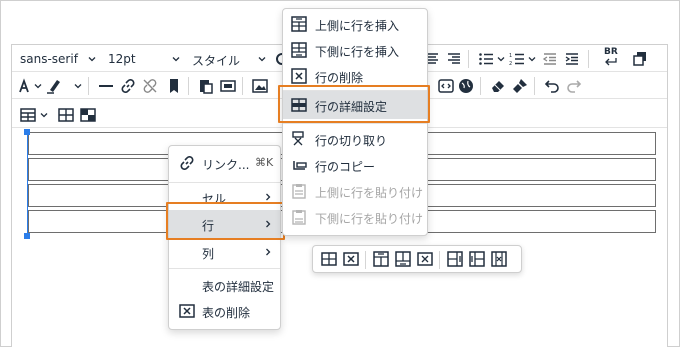  Describe the element at coordinates (299, 217) in the screenshot. I see `paste-row-after-icon` at that location.